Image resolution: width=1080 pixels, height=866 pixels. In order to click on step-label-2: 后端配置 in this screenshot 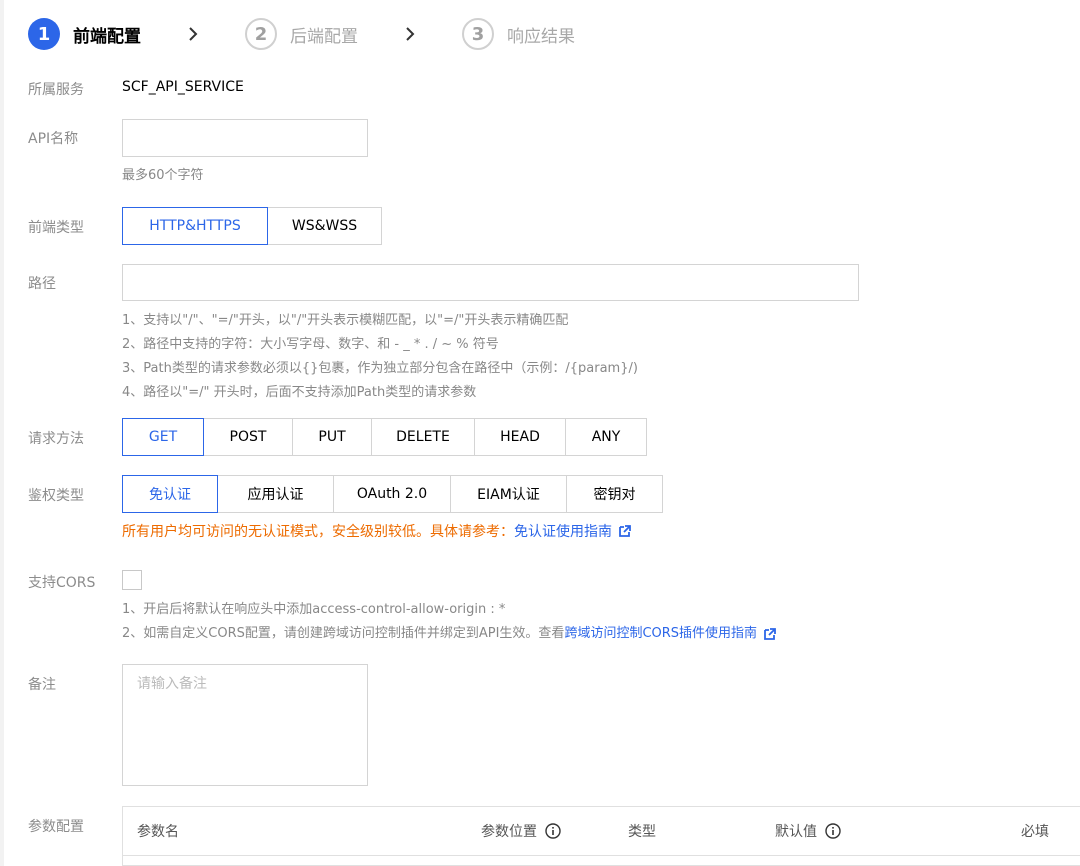, I will do `click(324, 36)`.